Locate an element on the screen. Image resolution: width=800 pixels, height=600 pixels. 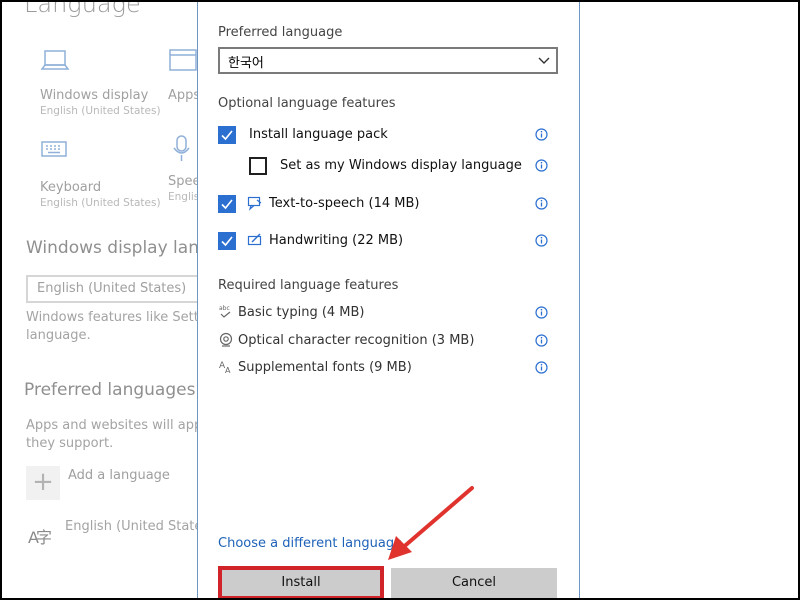
basic-typing-icon: abc is located at coordinates (225, 311).